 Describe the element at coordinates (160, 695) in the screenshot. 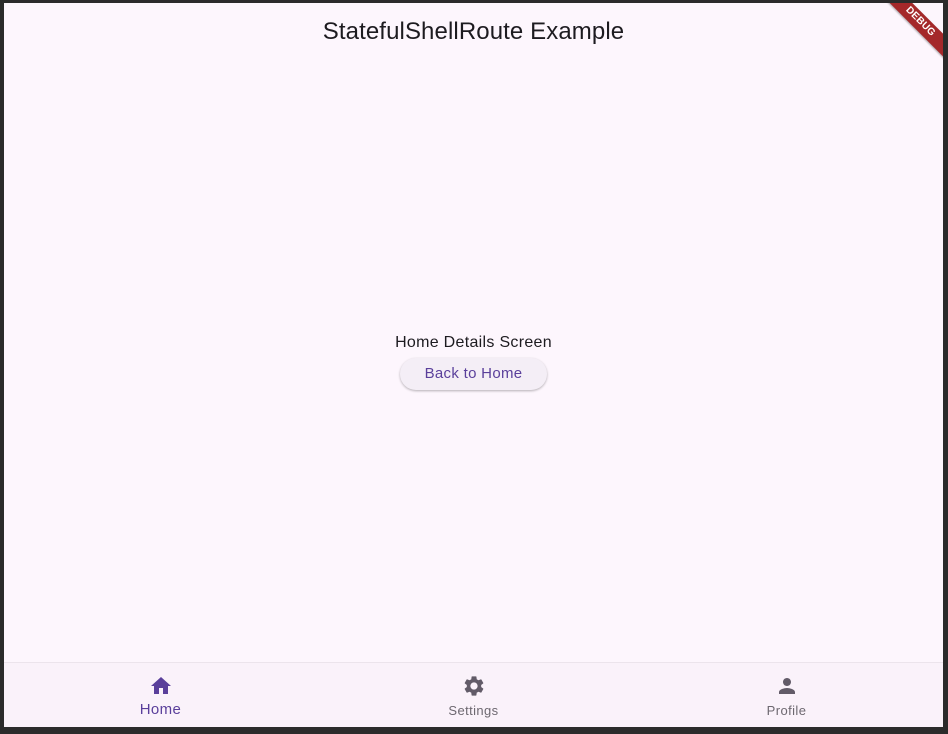

I see `nav-item-home: Home` at that location.